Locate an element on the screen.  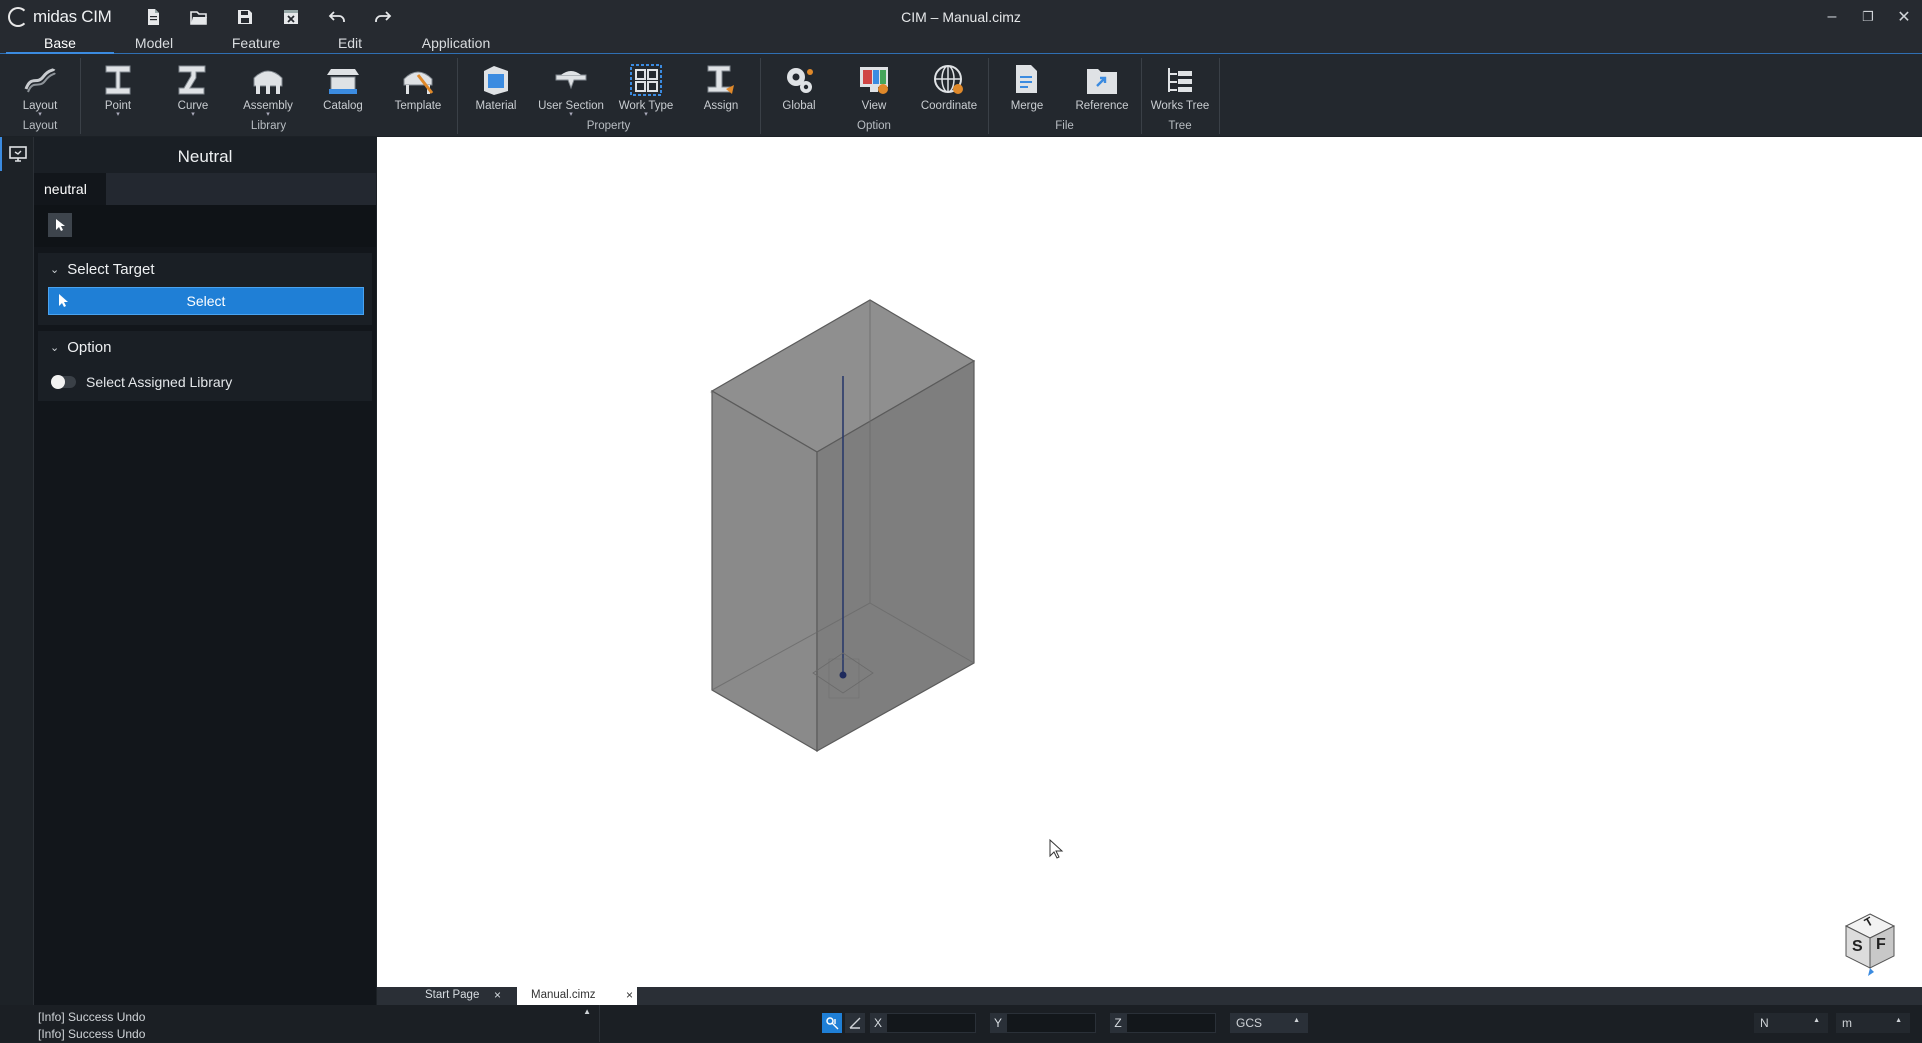
tab-feature: Feature is located at coordinates (256, 43).